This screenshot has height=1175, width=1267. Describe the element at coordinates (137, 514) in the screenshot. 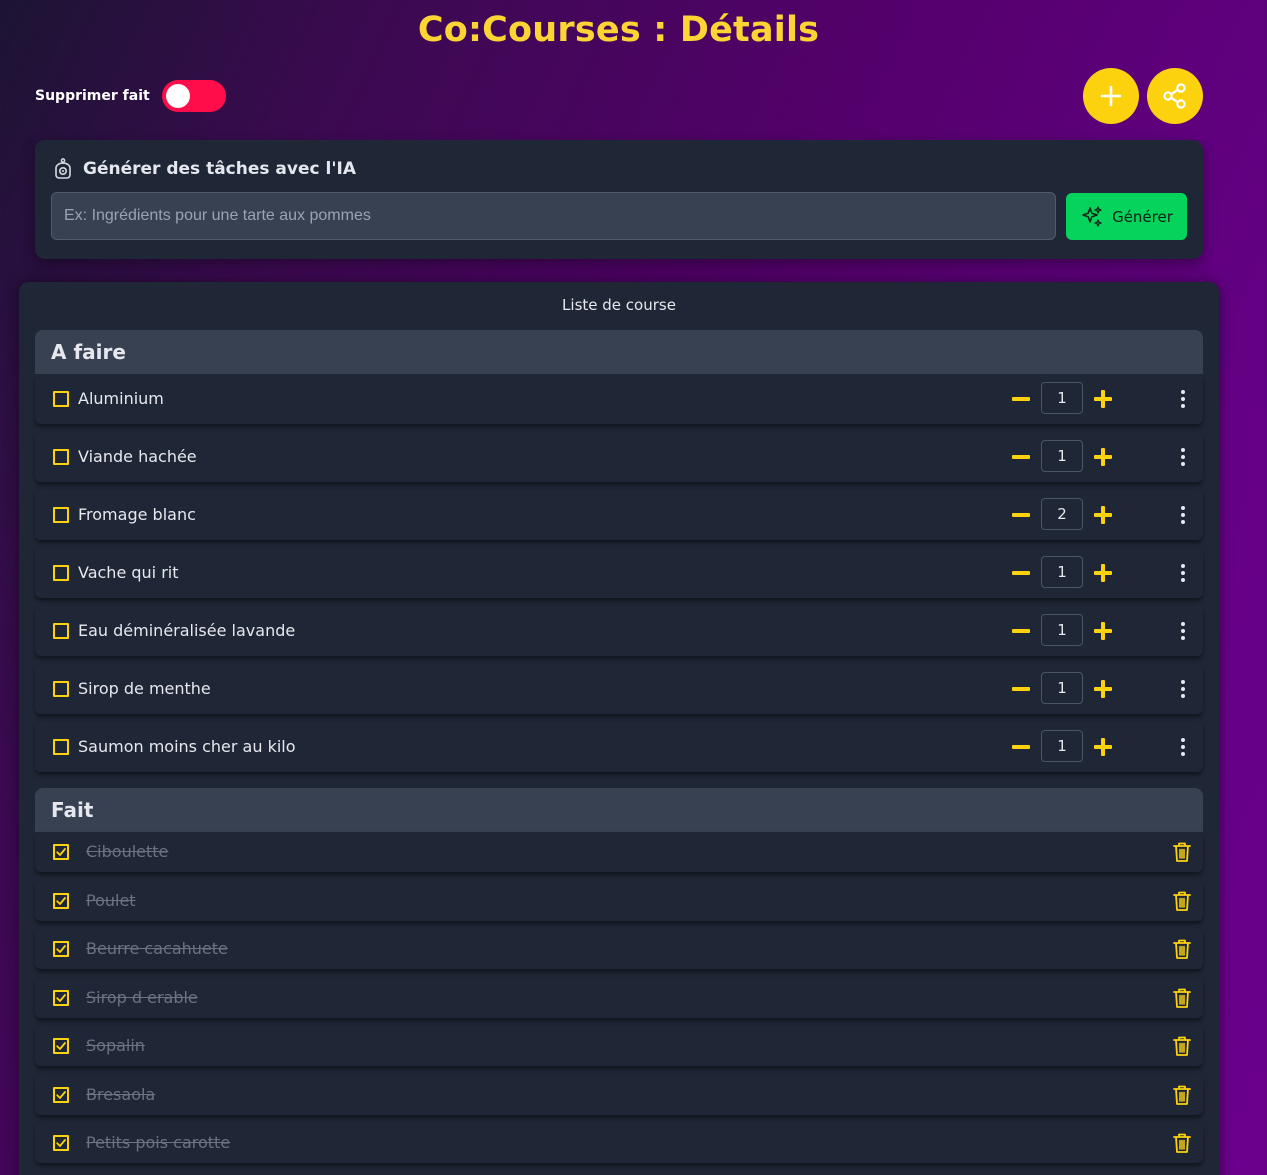

I see `item-label: Fromage blanc` at that location.